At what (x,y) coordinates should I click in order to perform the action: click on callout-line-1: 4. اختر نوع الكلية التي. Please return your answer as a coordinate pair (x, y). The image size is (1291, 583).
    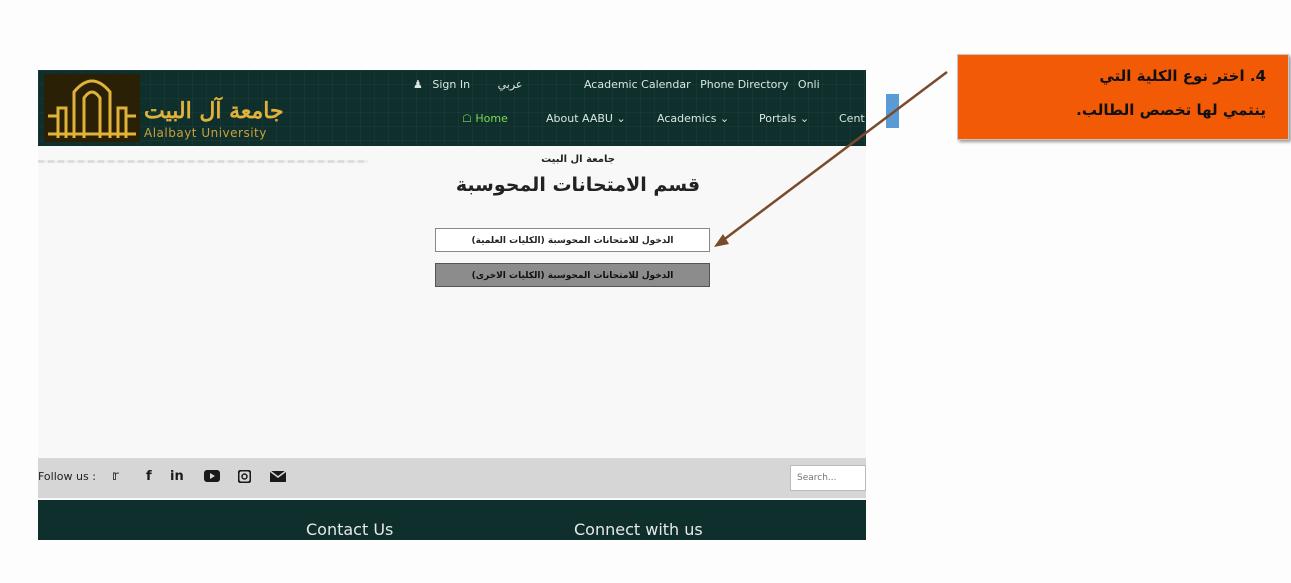
    Looking at the image, I should click on (1182, 76).